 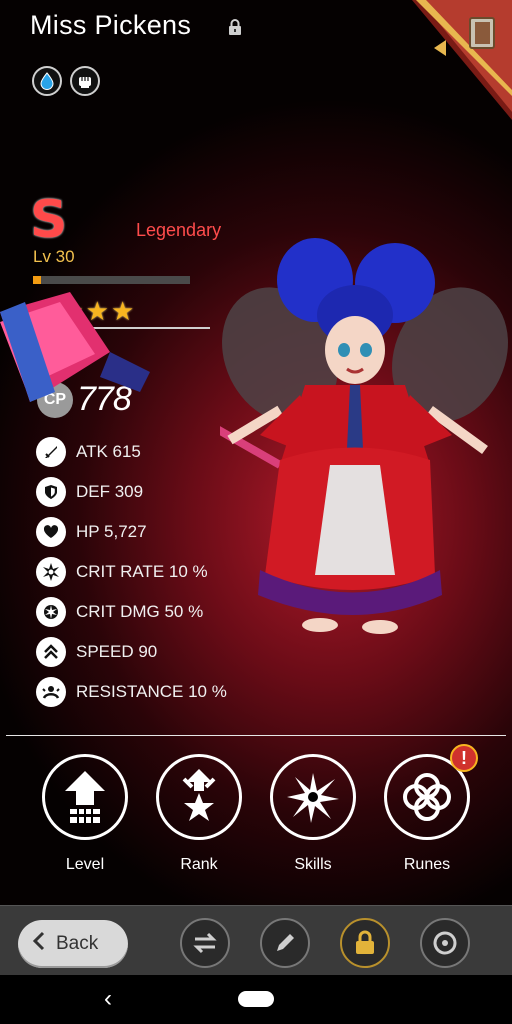 What do you see at coordinates (75, 347) in the screenshot?
I see `broom-head-image` at bounding box center [75, 347].